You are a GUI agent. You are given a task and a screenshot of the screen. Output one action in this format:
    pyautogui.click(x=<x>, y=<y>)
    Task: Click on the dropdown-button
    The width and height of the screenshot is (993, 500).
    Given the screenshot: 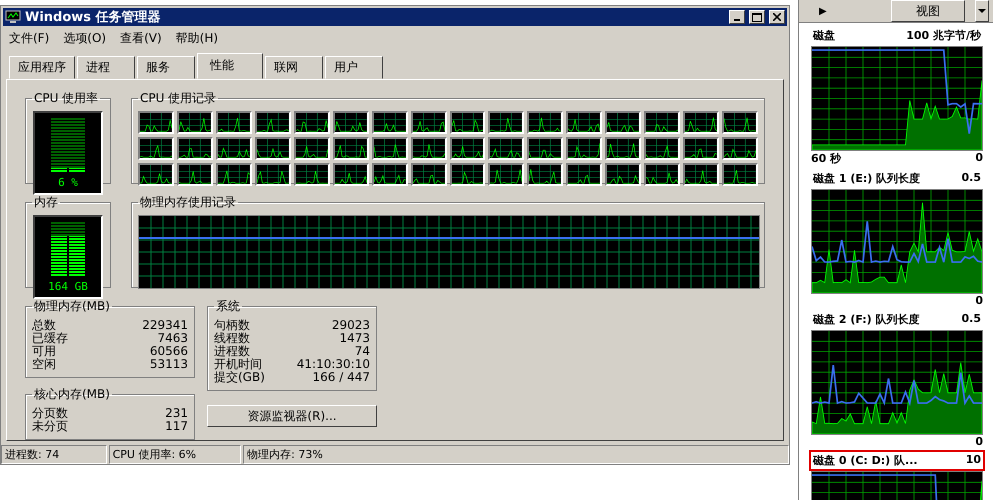 What is the action you would take?
    pyautogui.click(x=982, y=11)
    